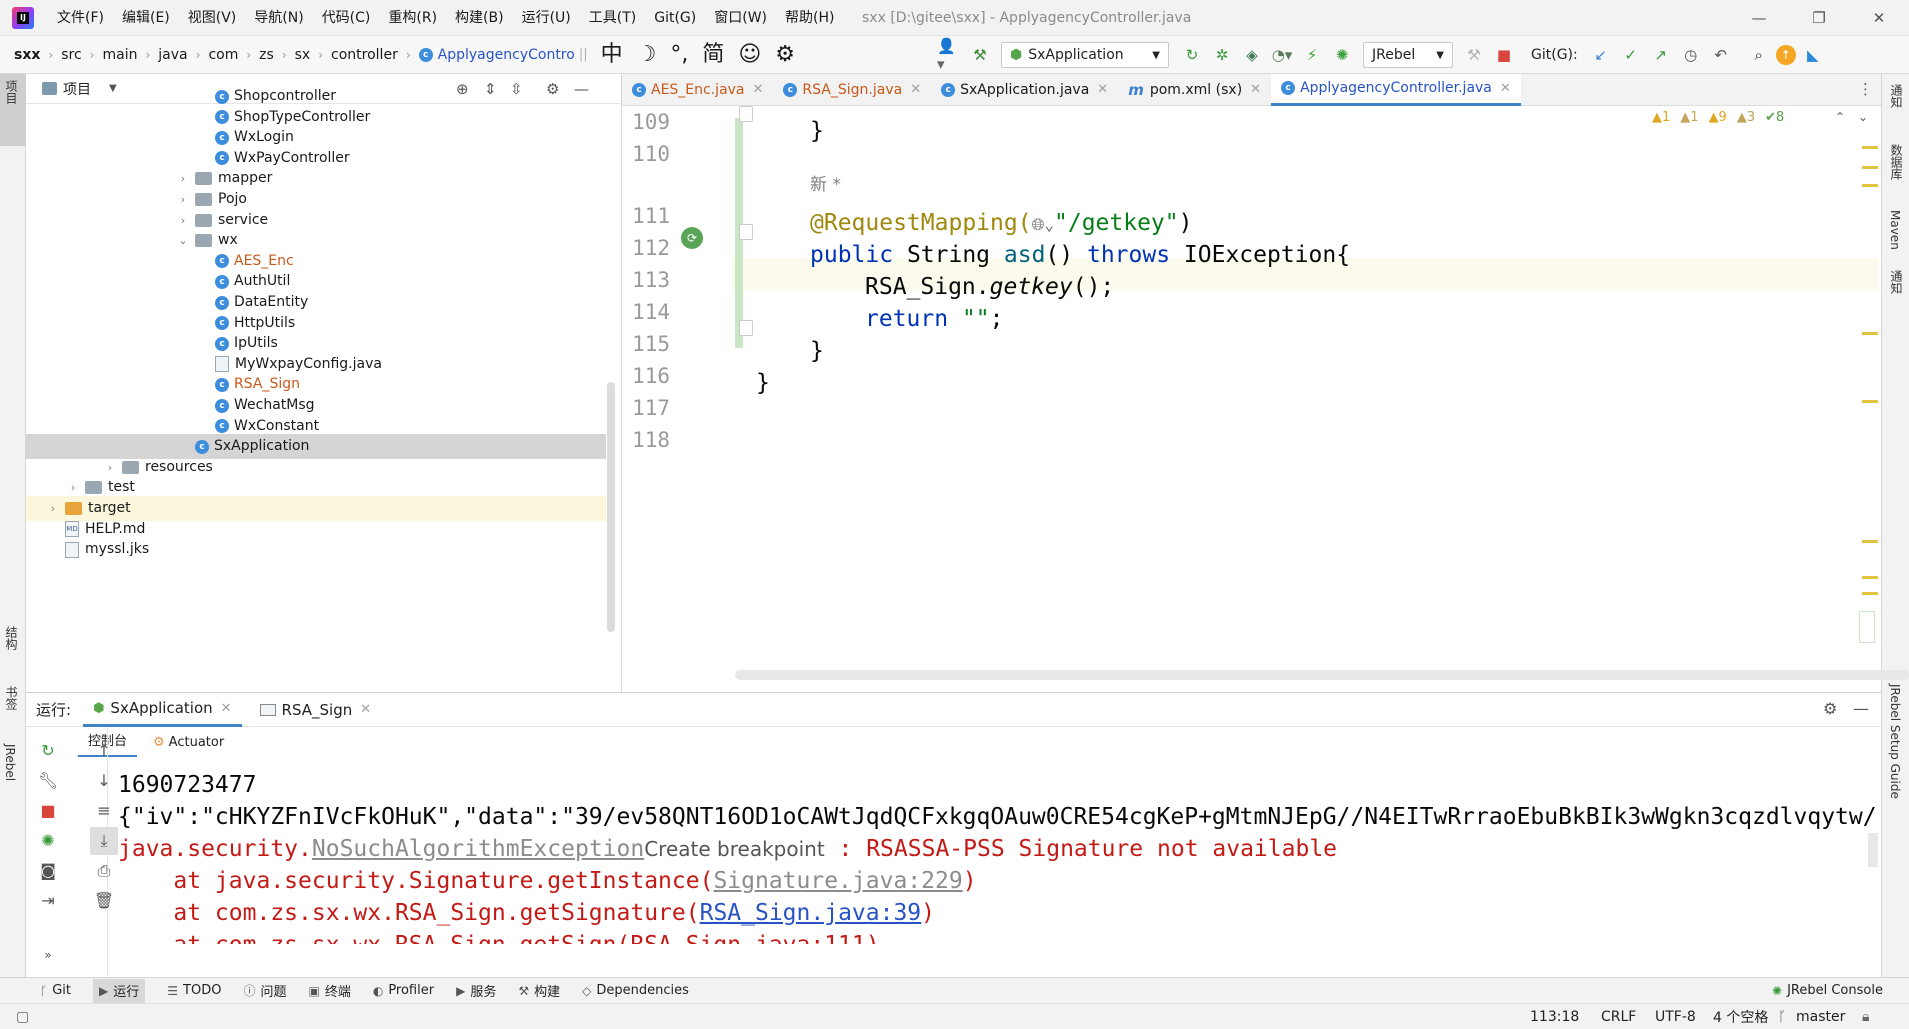  What do you see at coordinates (490, 89) in the screenshot?
I see `expand-all-icon: ⇕` at bounding box center [490, 89].